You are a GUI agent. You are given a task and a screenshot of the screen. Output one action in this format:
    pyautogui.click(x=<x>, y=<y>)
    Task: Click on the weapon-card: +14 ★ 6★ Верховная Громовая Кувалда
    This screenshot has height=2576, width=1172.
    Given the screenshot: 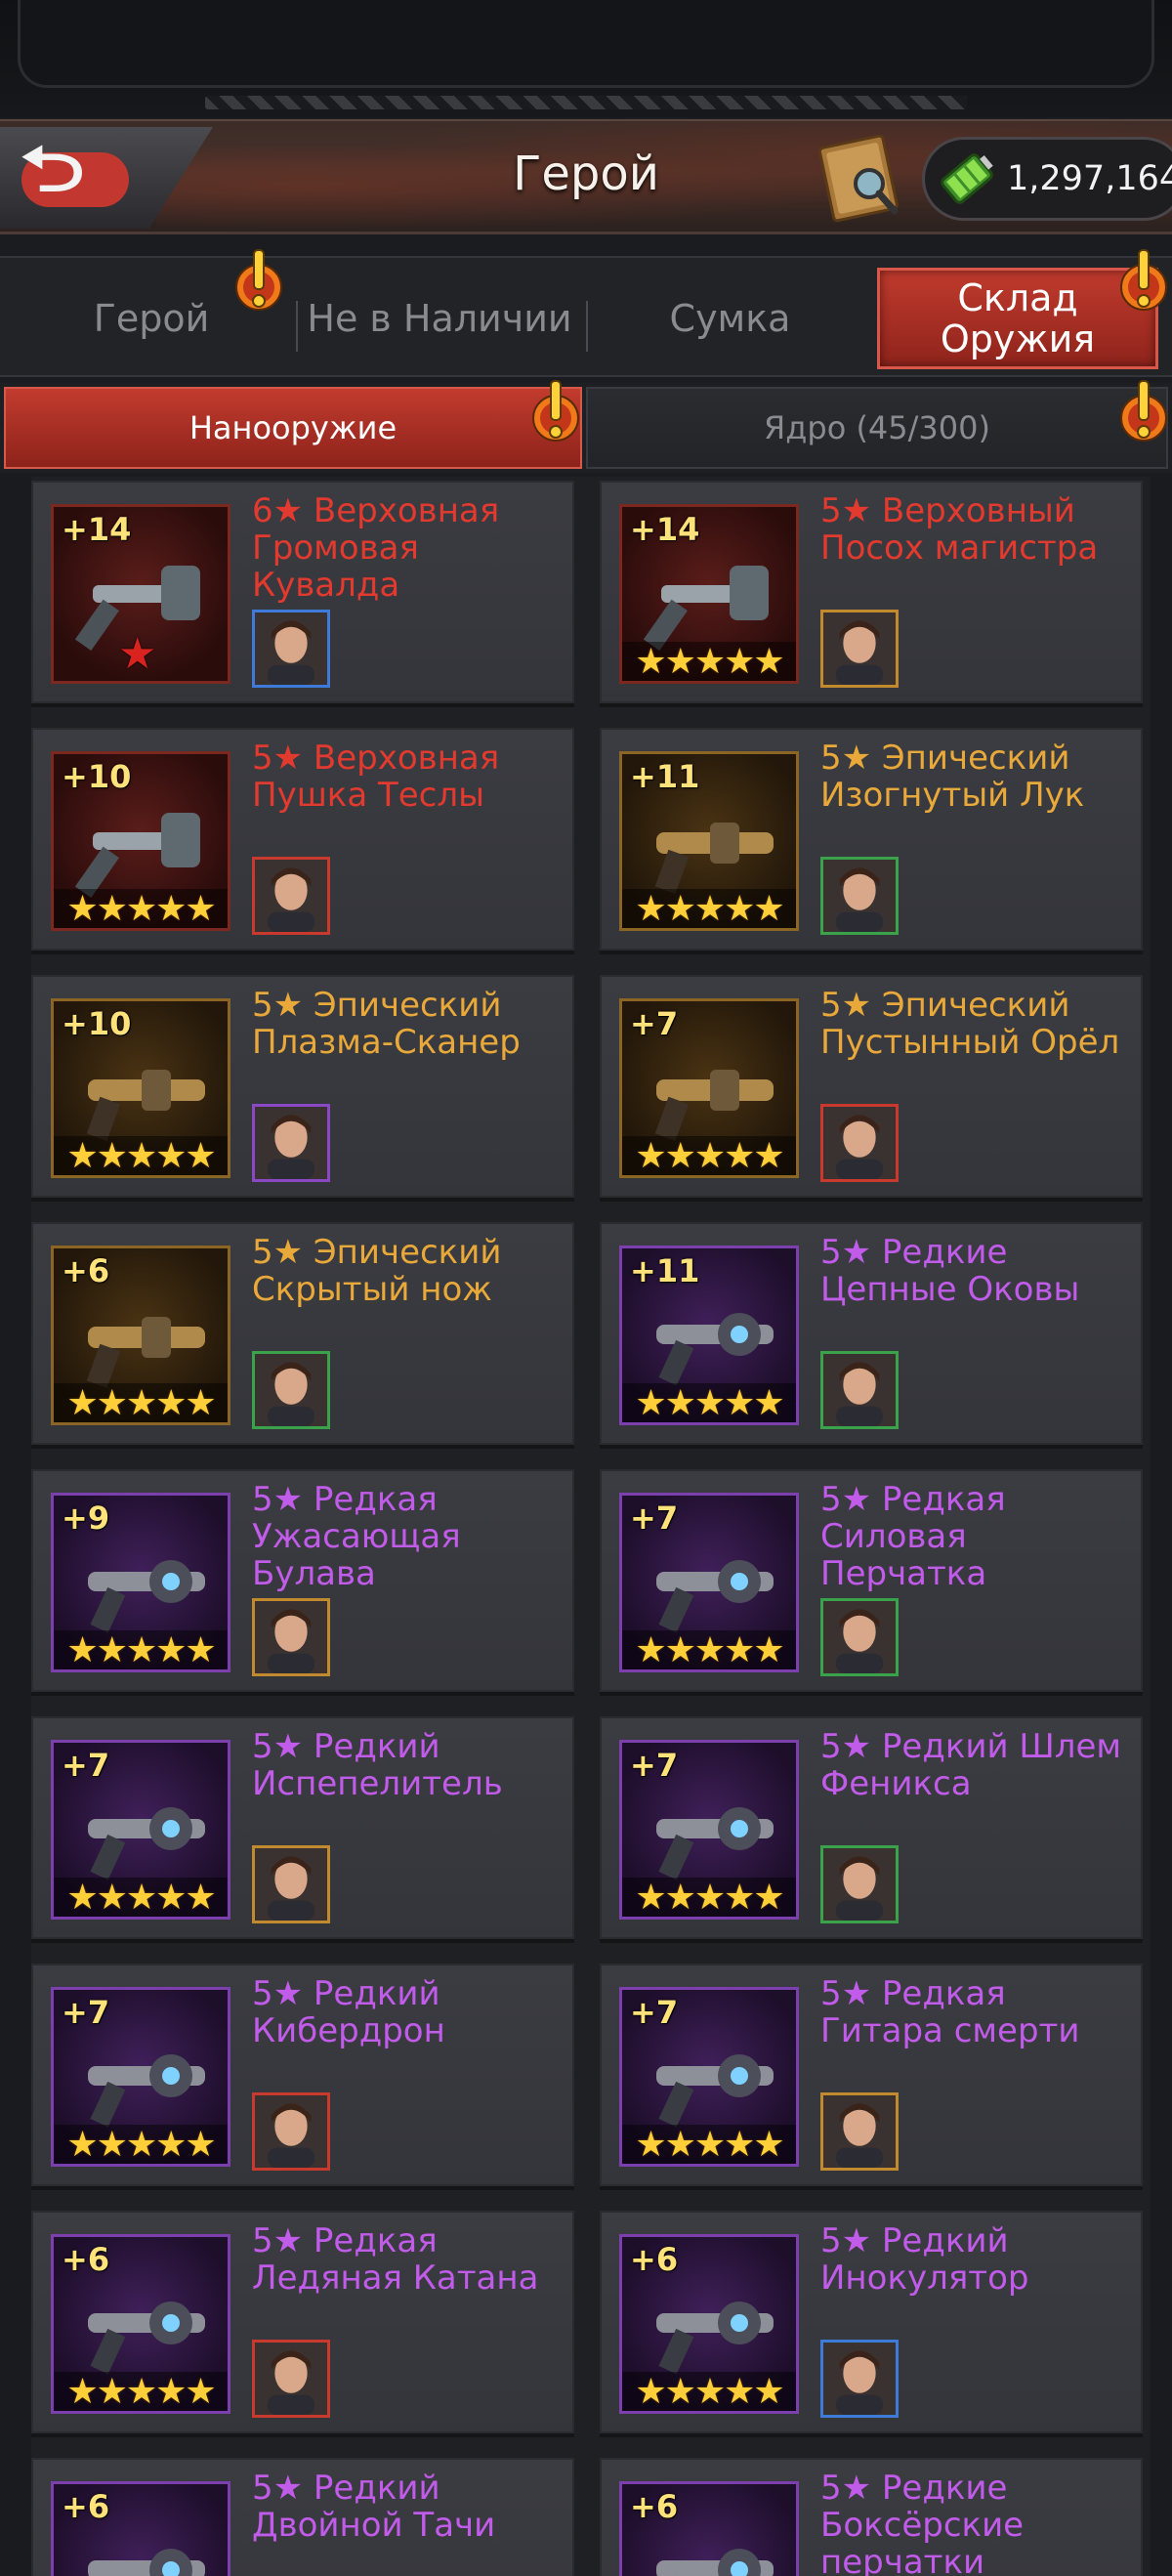 What is the action you would take?
    pyautogui.click(x=302, y=592)
    